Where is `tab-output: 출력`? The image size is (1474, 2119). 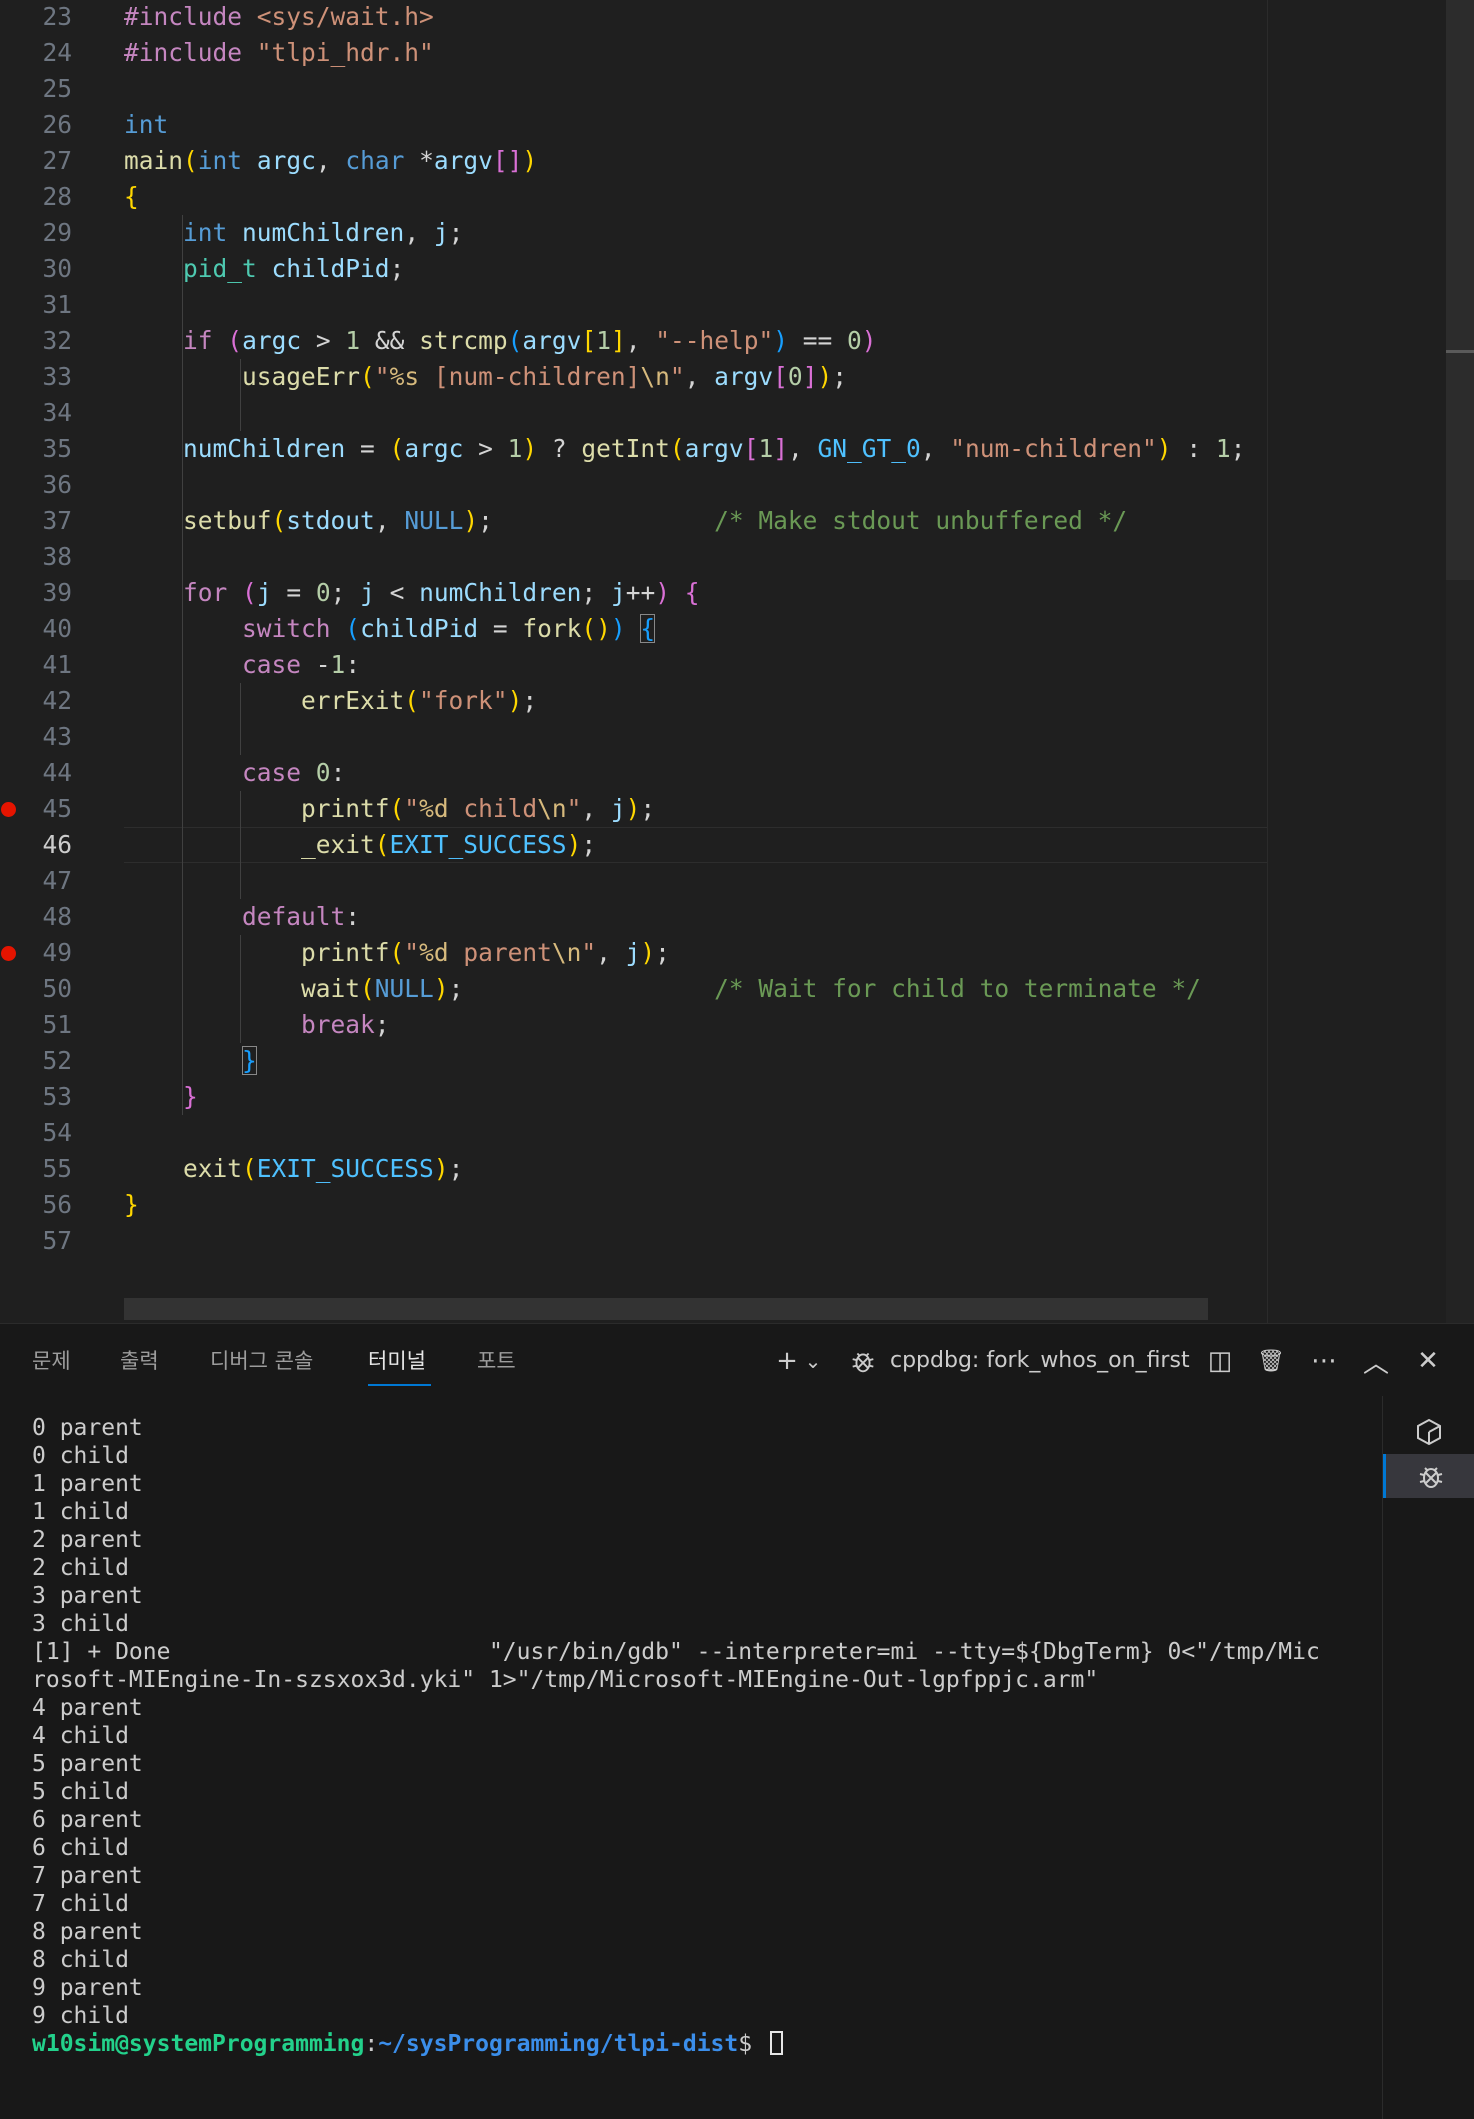
tab-output: 출력 is located at coordinates (139, 1361).